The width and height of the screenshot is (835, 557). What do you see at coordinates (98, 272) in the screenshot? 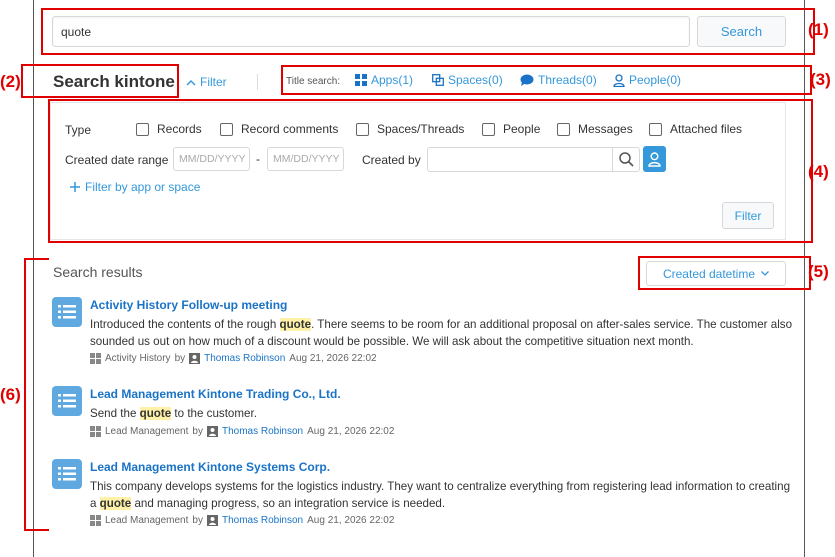
I see `results-heading: Search results` at bounding box center [98, 272].